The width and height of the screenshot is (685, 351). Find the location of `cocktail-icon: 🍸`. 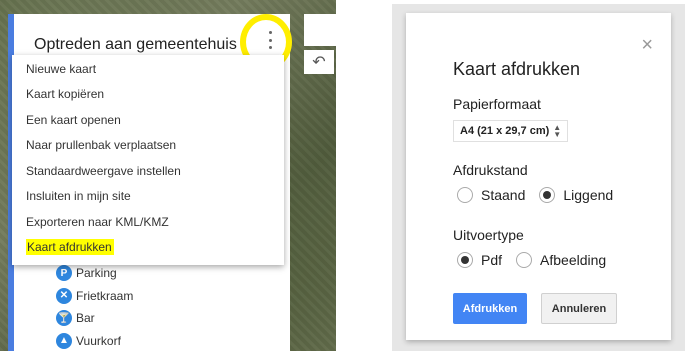

cocktail-icon: 🍸 is located at coordinates (64, 318).